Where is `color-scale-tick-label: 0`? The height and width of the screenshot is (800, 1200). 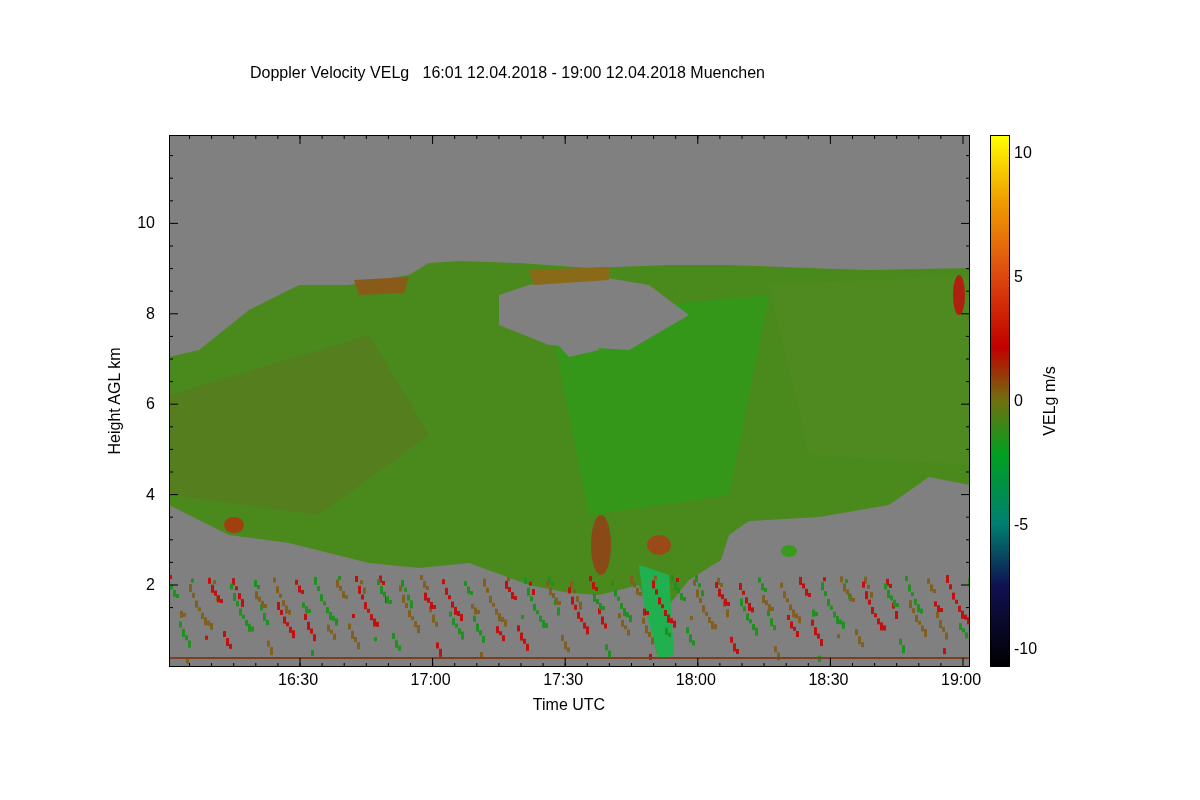 color-scale-tick-label: 0 is located at coordinates (1018, 401).